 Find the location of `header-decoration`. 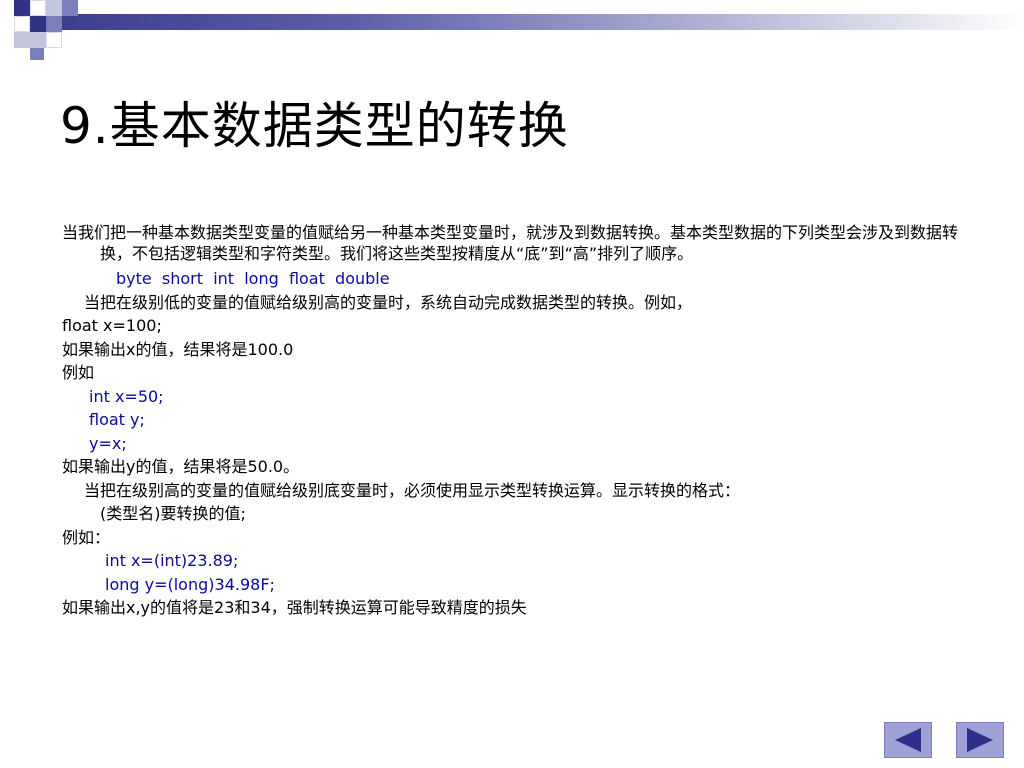

header-decoration is located at coordinates (512, 30).